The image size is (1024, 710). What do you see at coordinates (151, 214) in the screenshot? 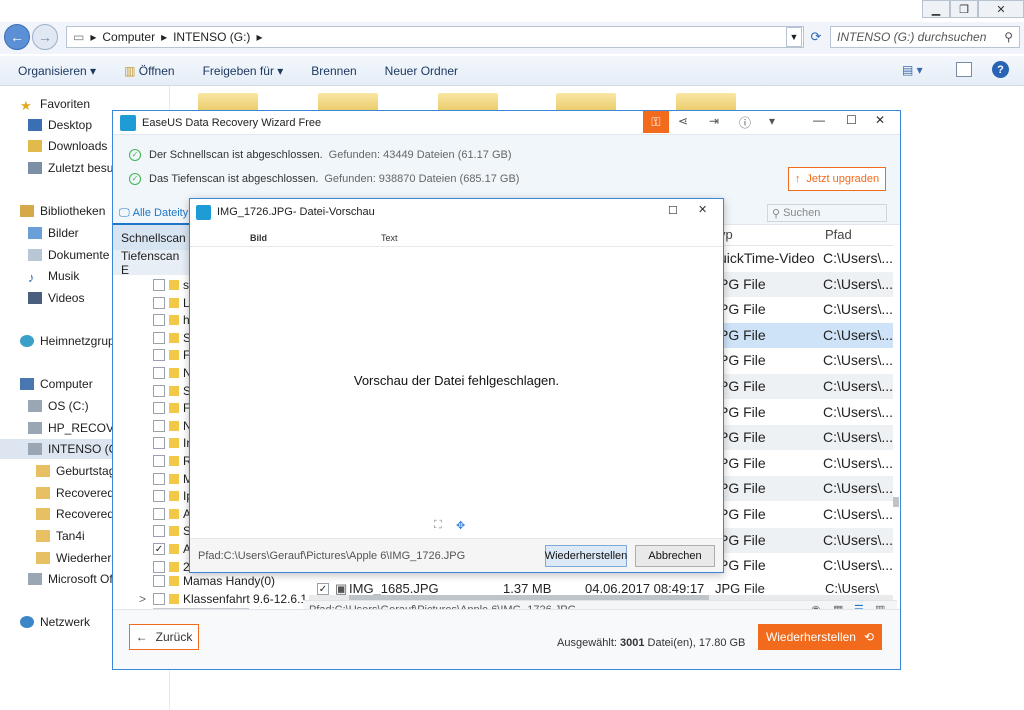
I see `tab-all-filetypes: 🖵 Alle Dateity` at bounding box center [151, 214].